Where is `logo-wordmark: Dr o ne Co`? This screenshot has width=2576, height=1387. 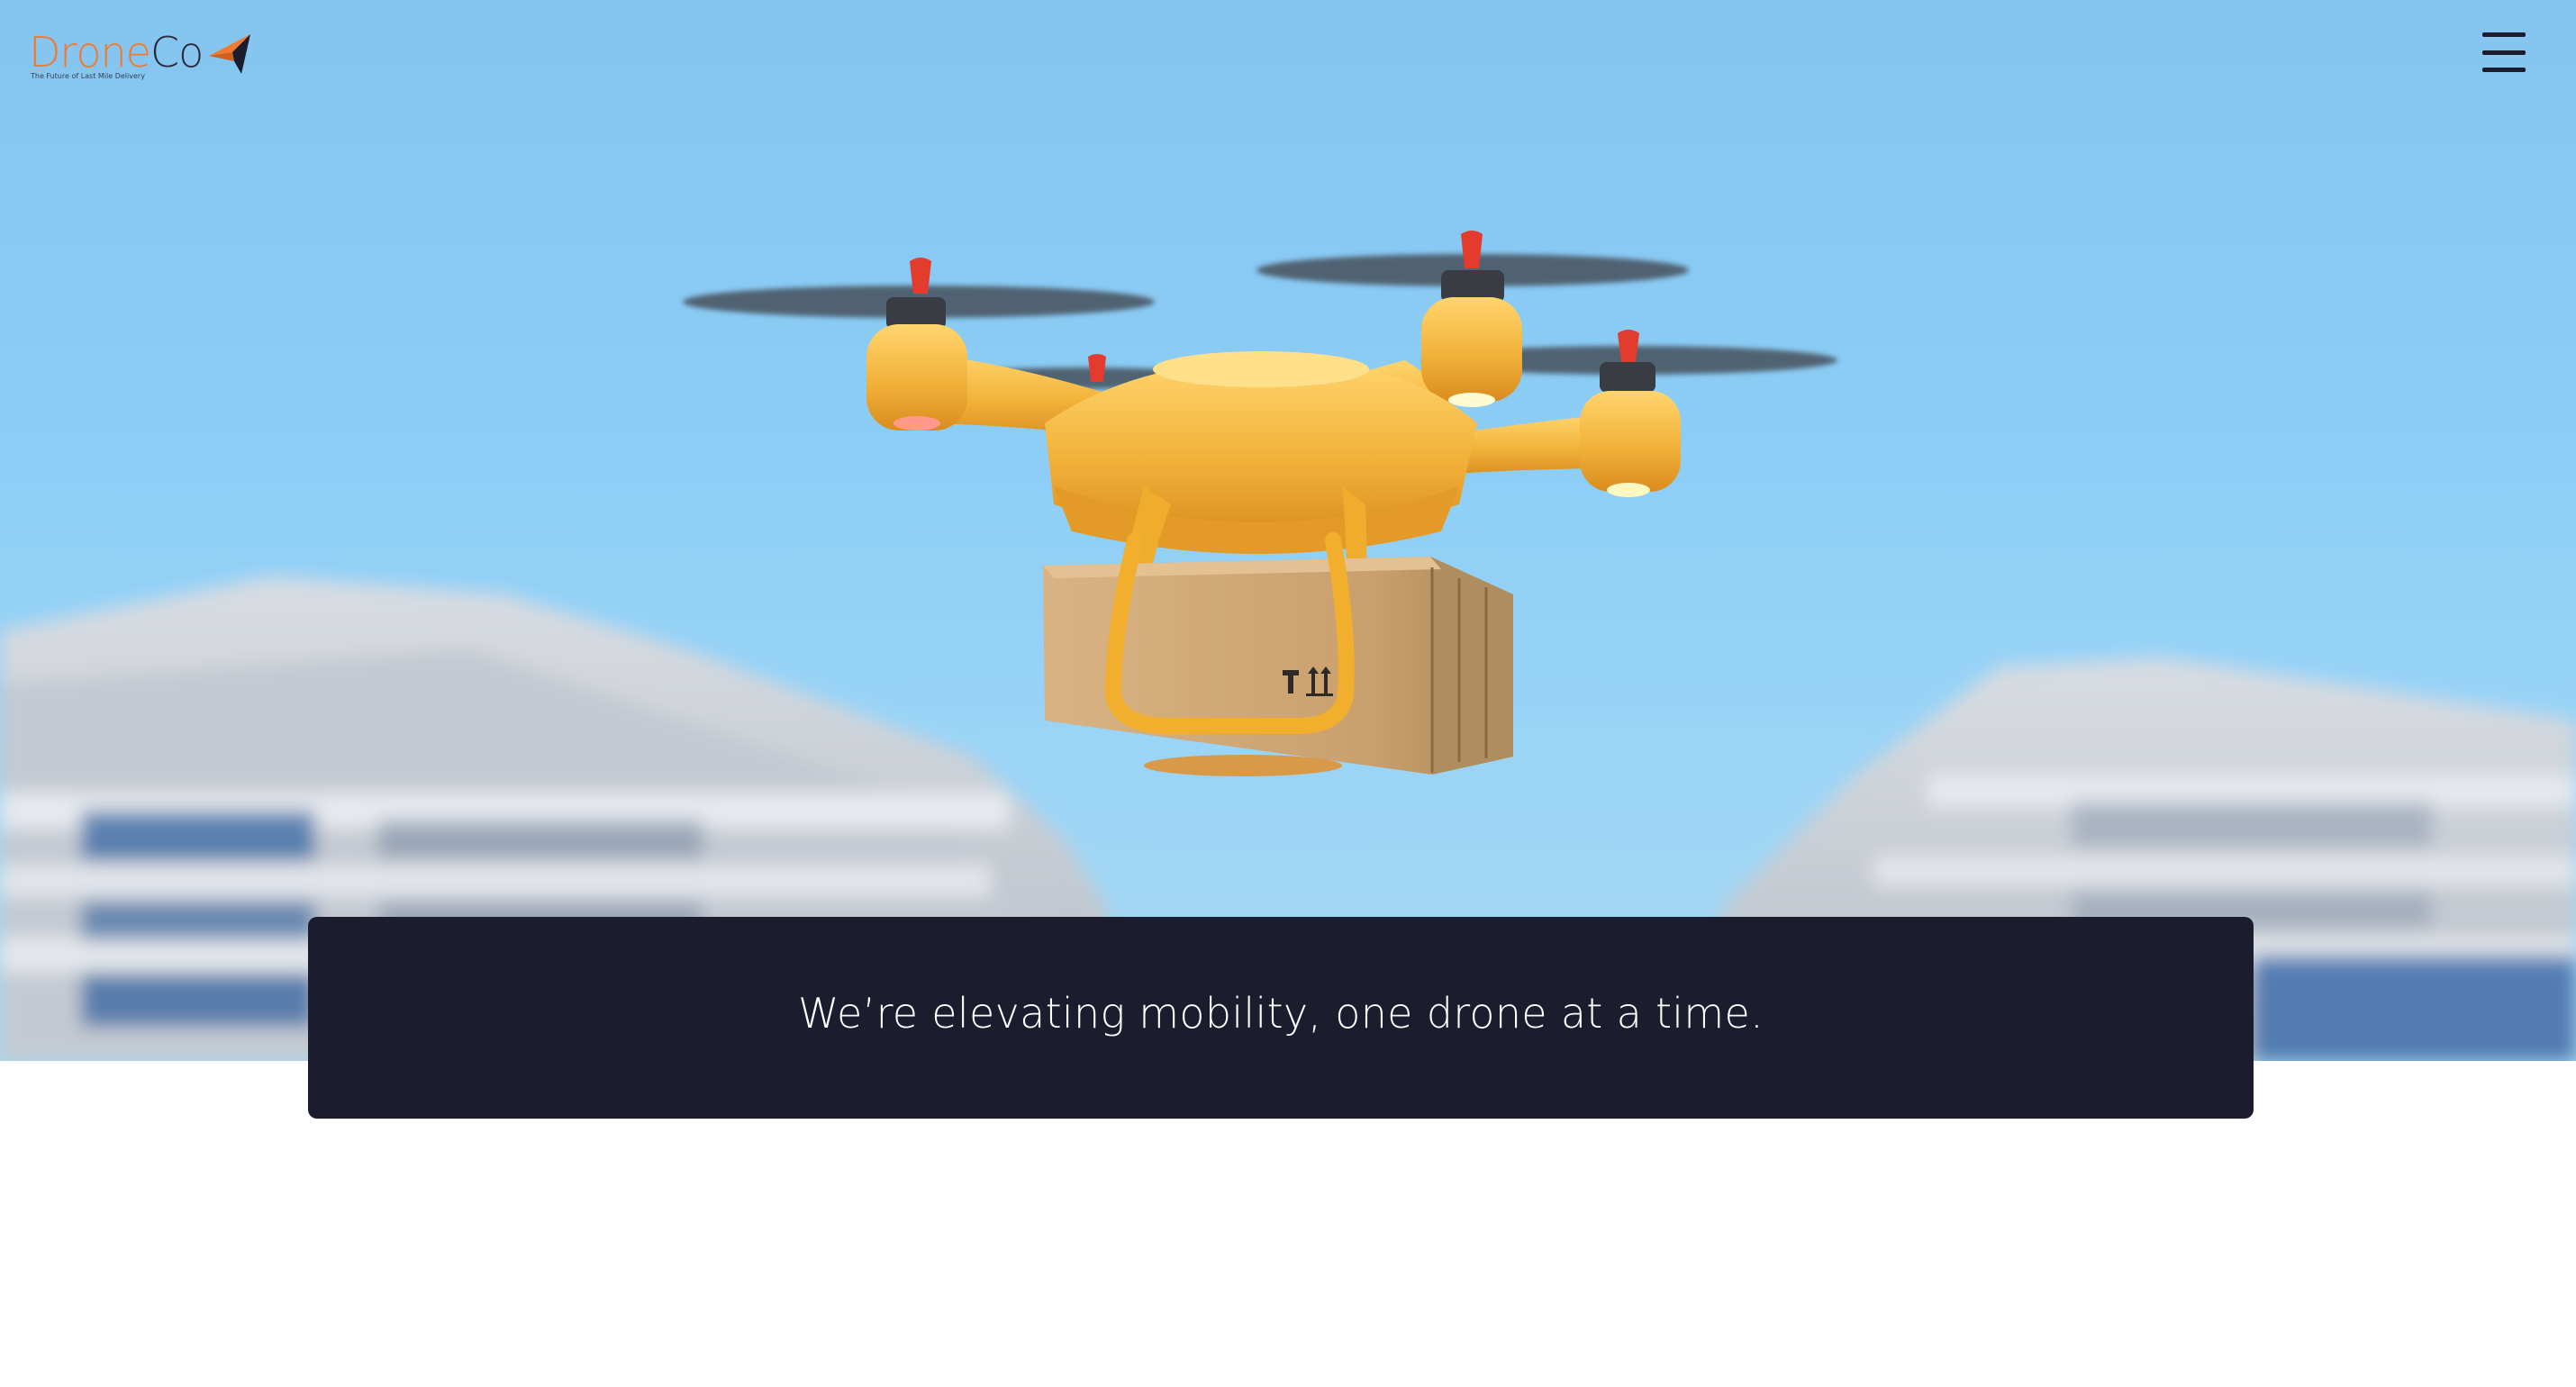
logo-wordmark: Dr o ne Co is located at coordinates (116, 52).